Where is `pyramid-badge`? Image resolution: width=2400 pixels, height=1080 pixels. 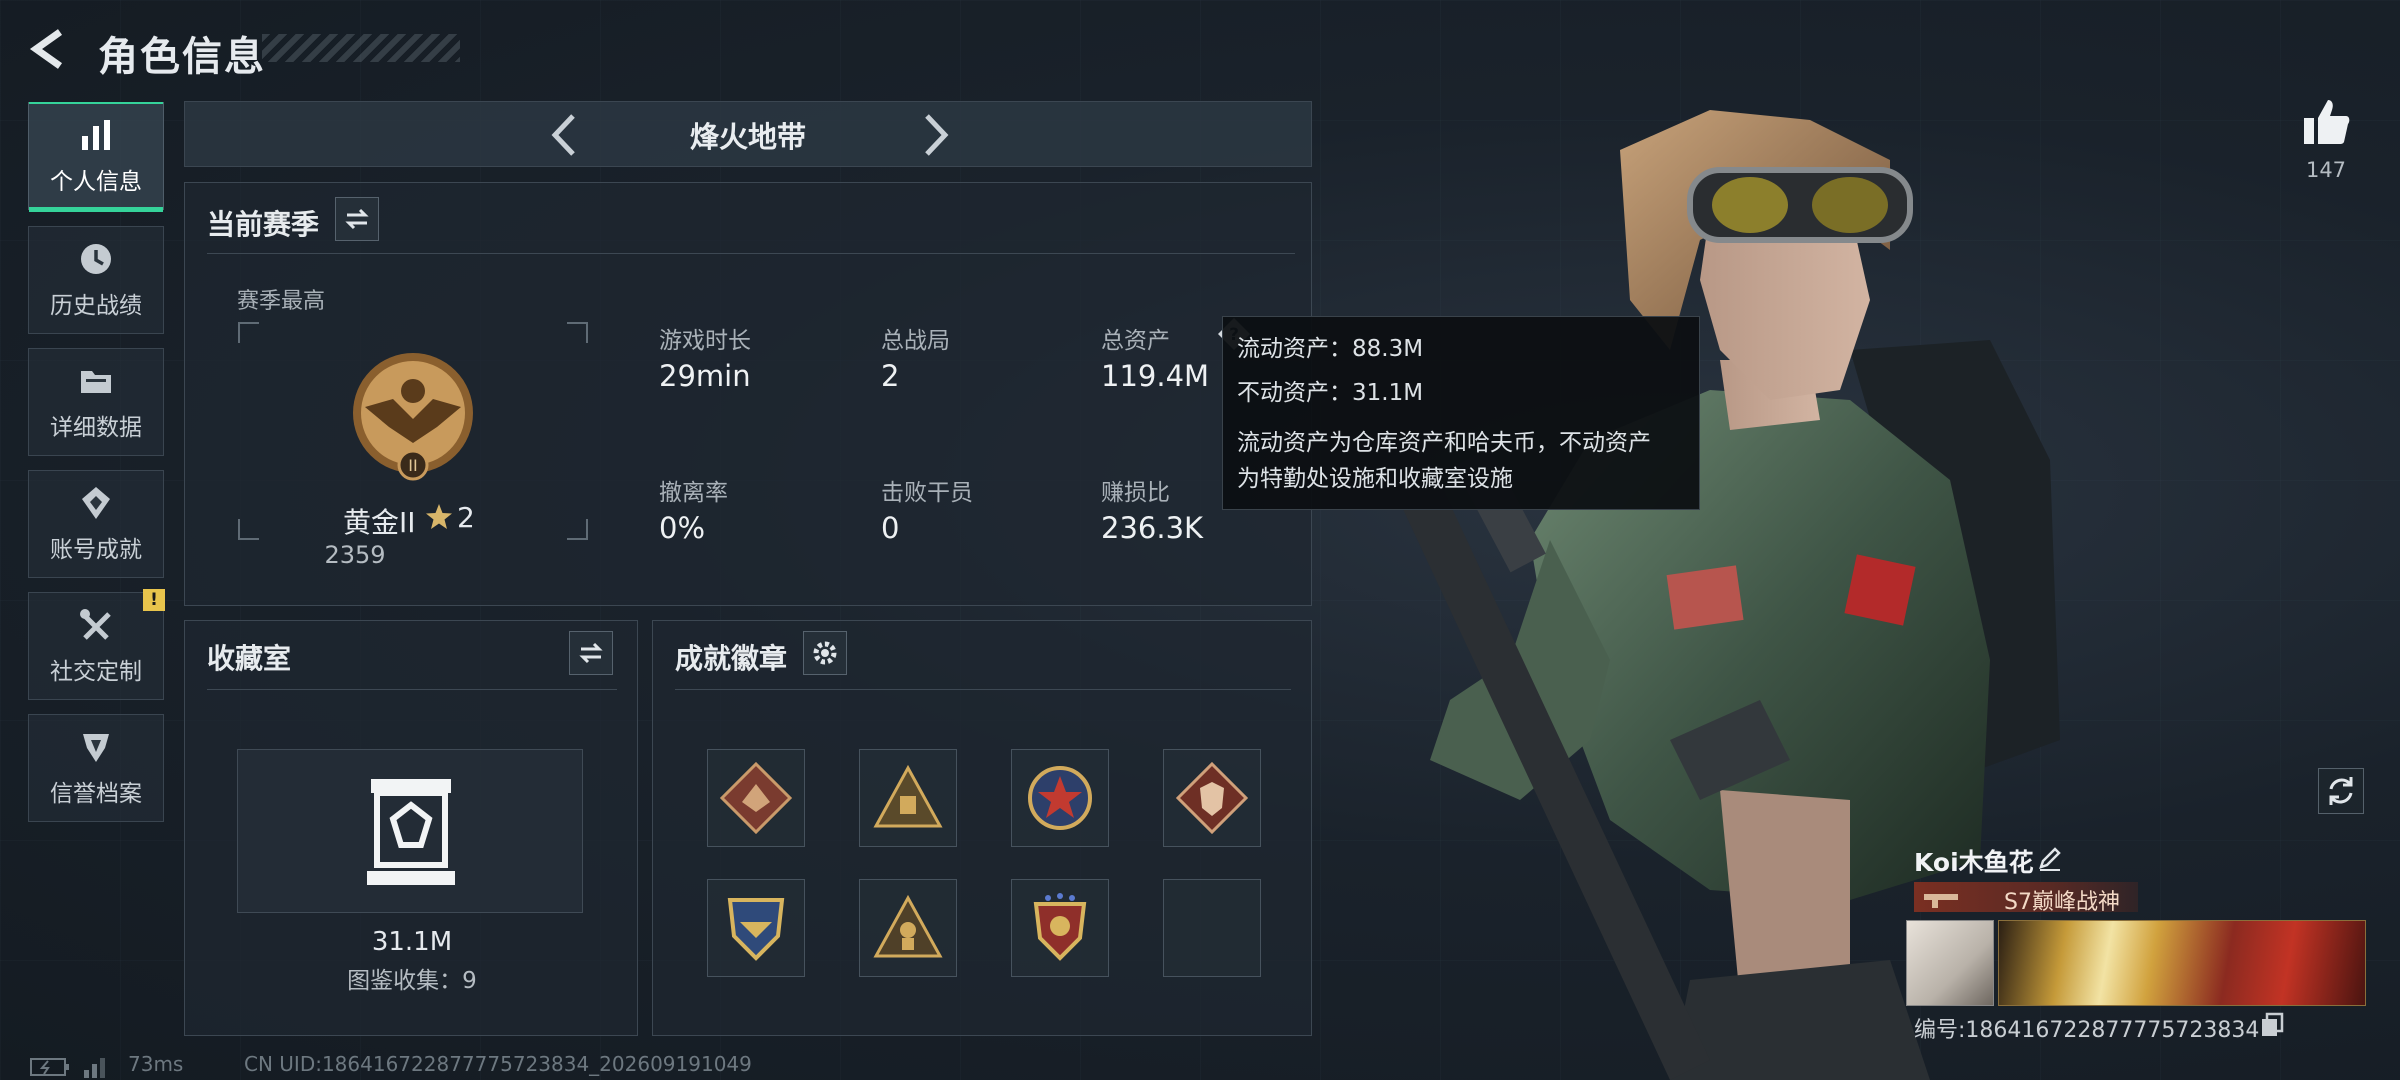
pyramid-badge is located at coordinates (908, 798).